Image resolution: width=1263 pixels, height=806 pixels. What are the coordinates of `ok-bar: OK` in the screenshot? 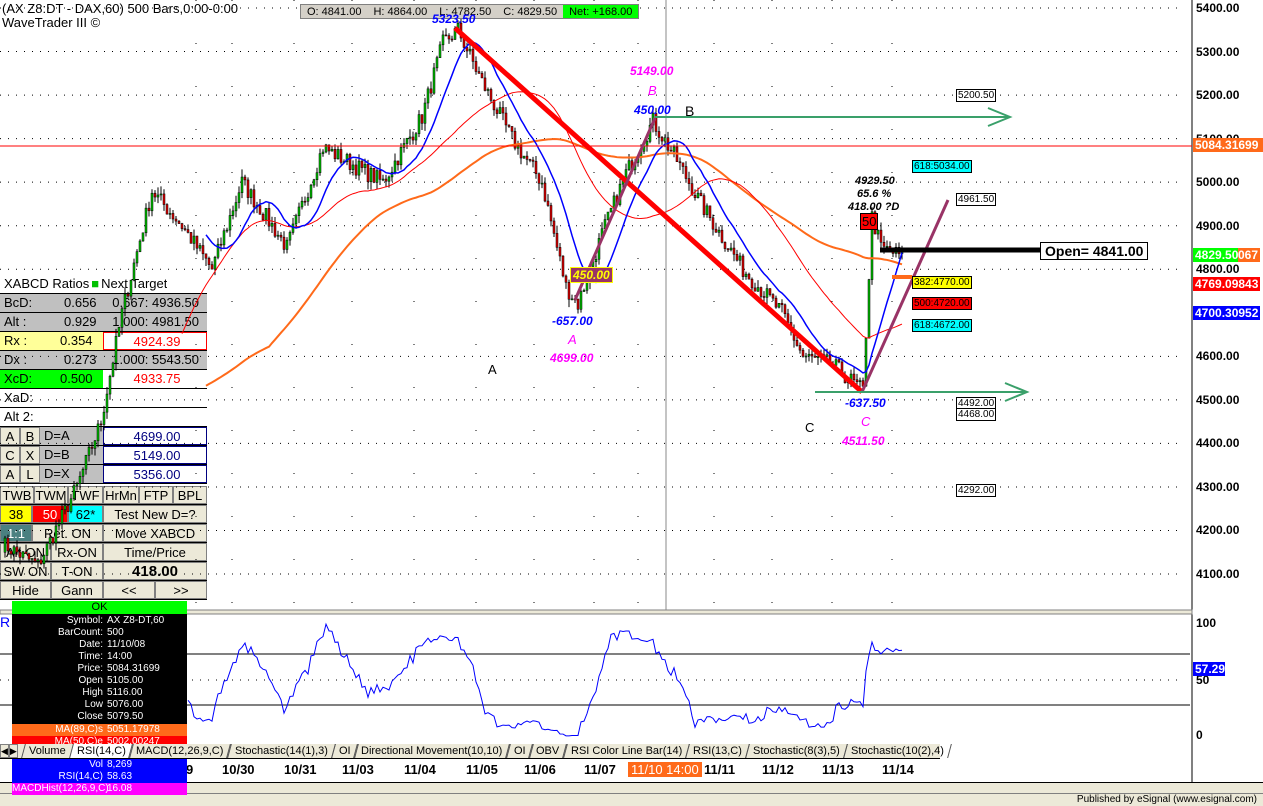 It's located at (99, 607).